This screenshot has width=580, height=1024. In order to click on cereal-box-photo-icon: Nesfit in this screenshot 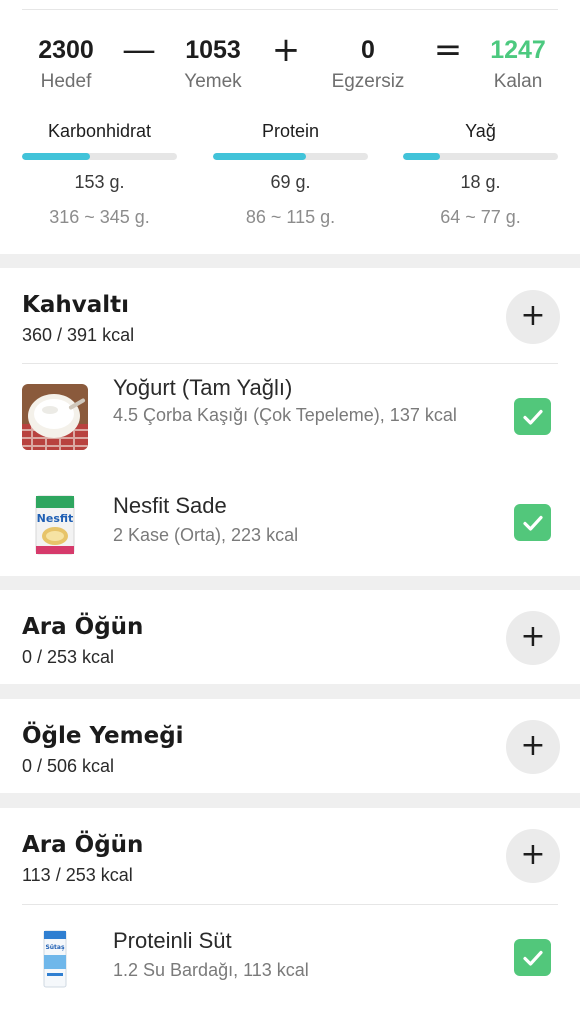, I will do `click(55, 525)`.